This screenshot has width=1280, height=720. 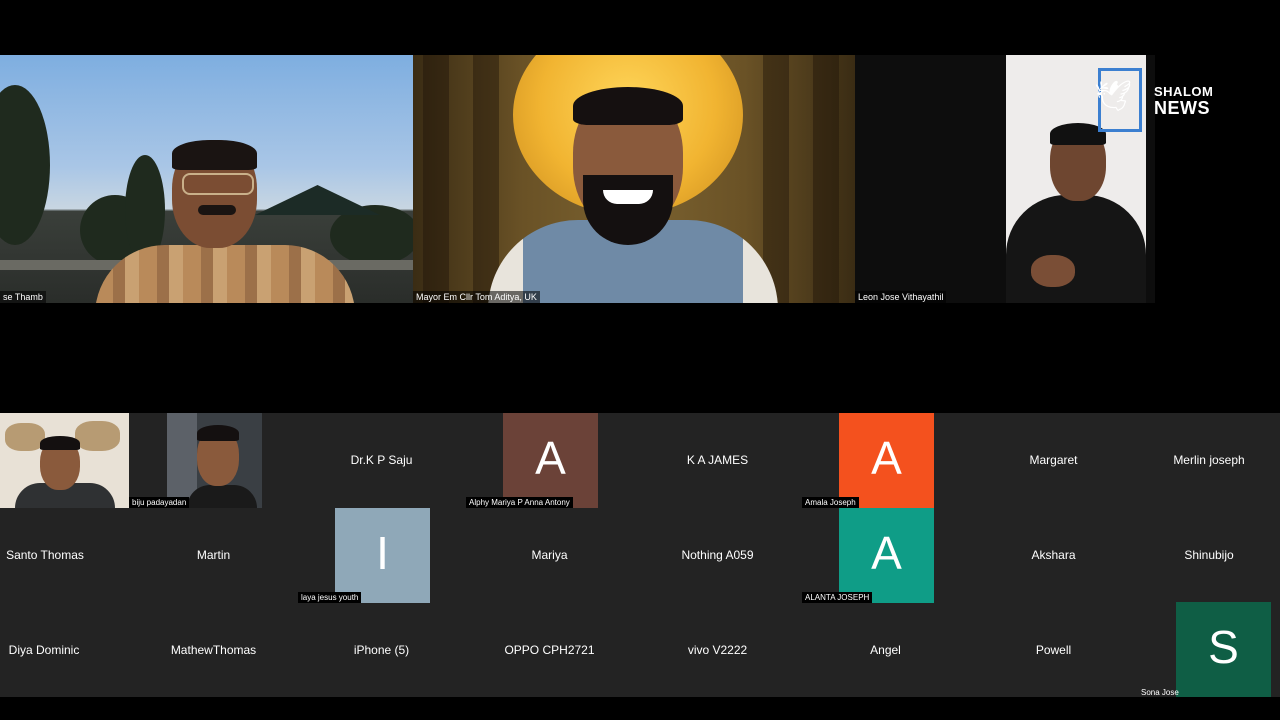 I want to click on participant-name: K A JAMES, so click(x=717, y=460).